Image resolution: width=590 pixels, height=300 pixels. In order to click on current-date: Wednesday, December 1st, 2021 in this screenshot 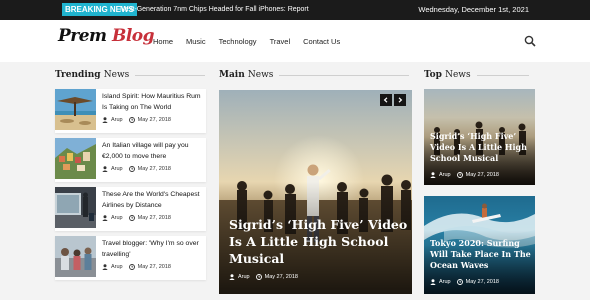, I will do `click(473, 9)`.